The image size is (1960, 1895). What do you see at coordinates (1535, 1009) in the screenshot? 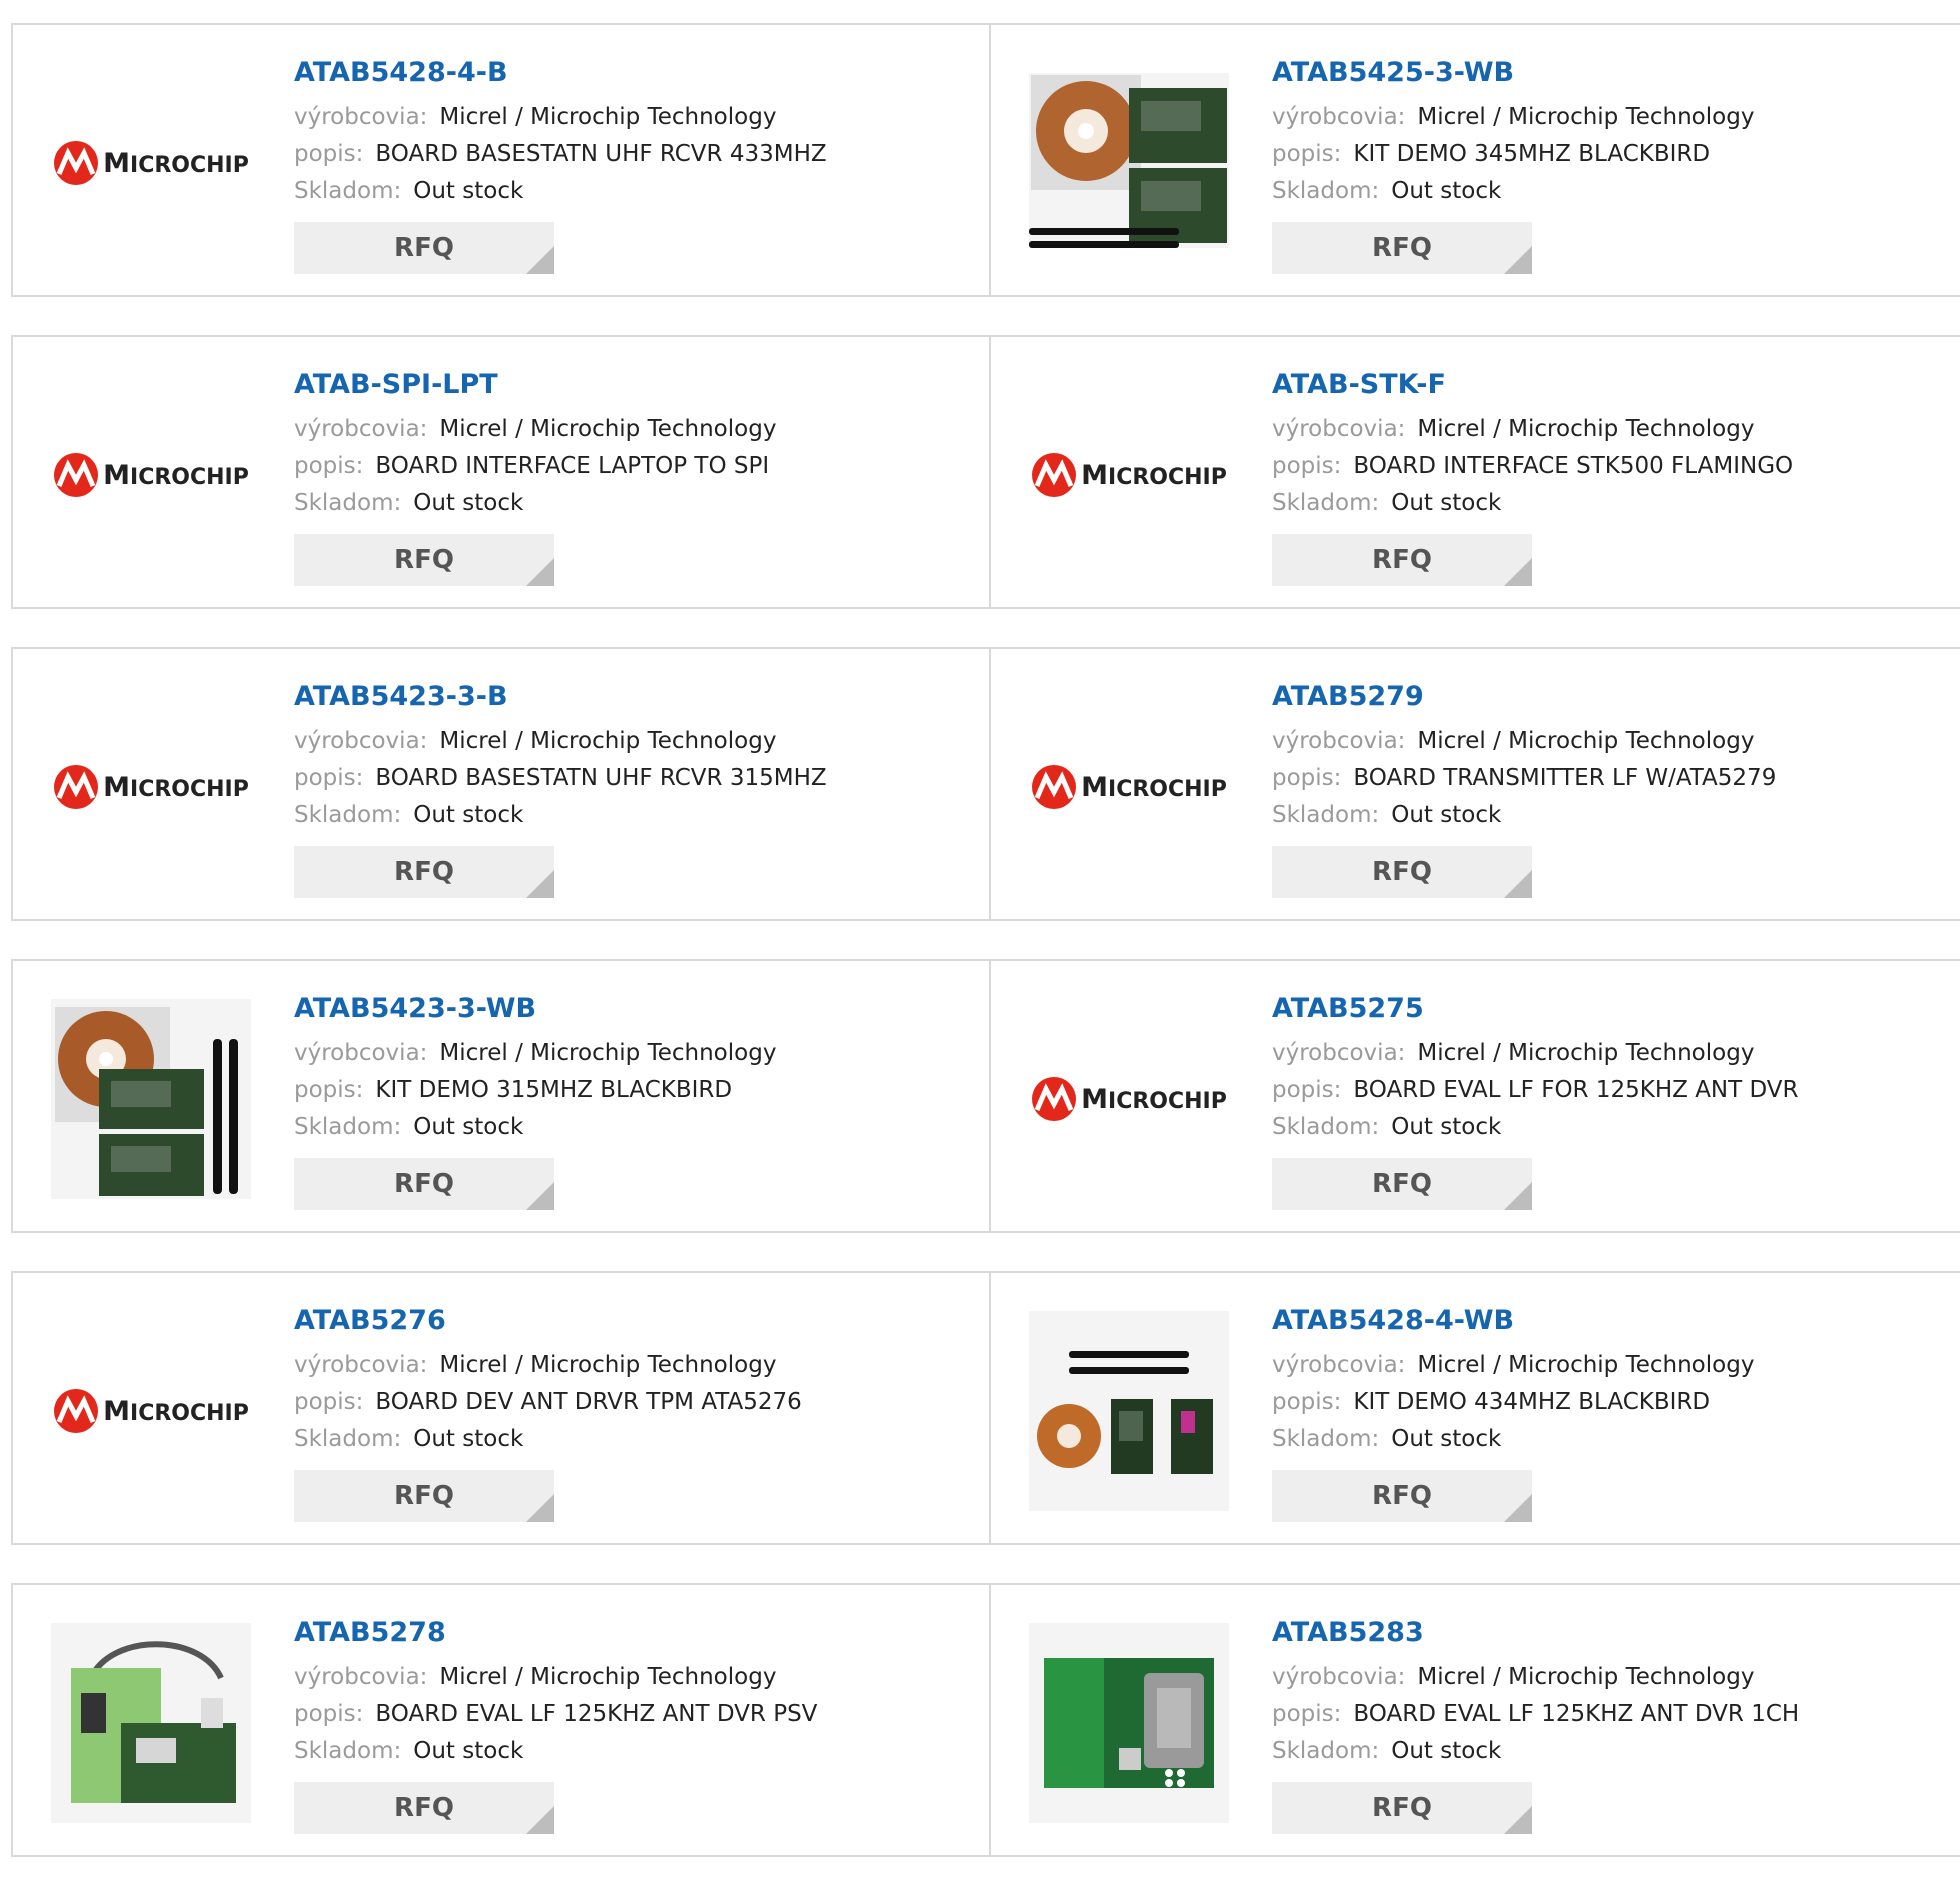
I see `part-number-link: ATAB5275` at bounding box center [1535, 1009].